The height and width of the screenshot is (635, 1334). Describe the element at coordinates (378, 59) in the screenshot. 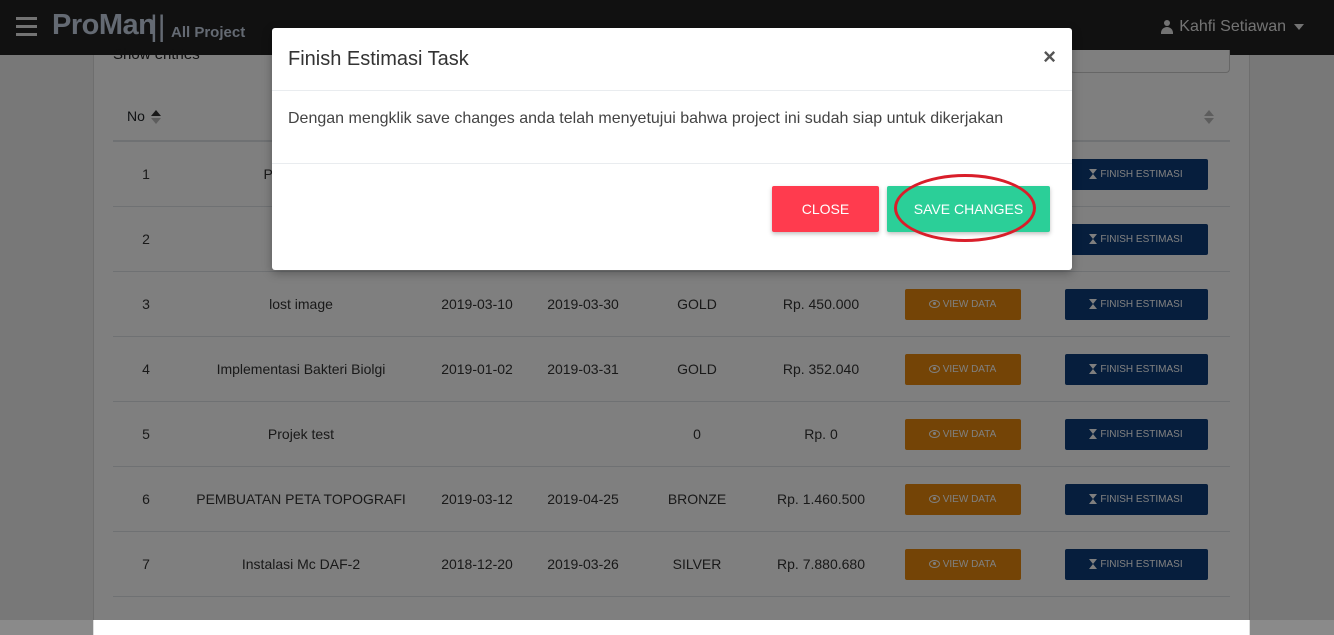

I see `modal-title: Finish Estimasi Task` at that location.